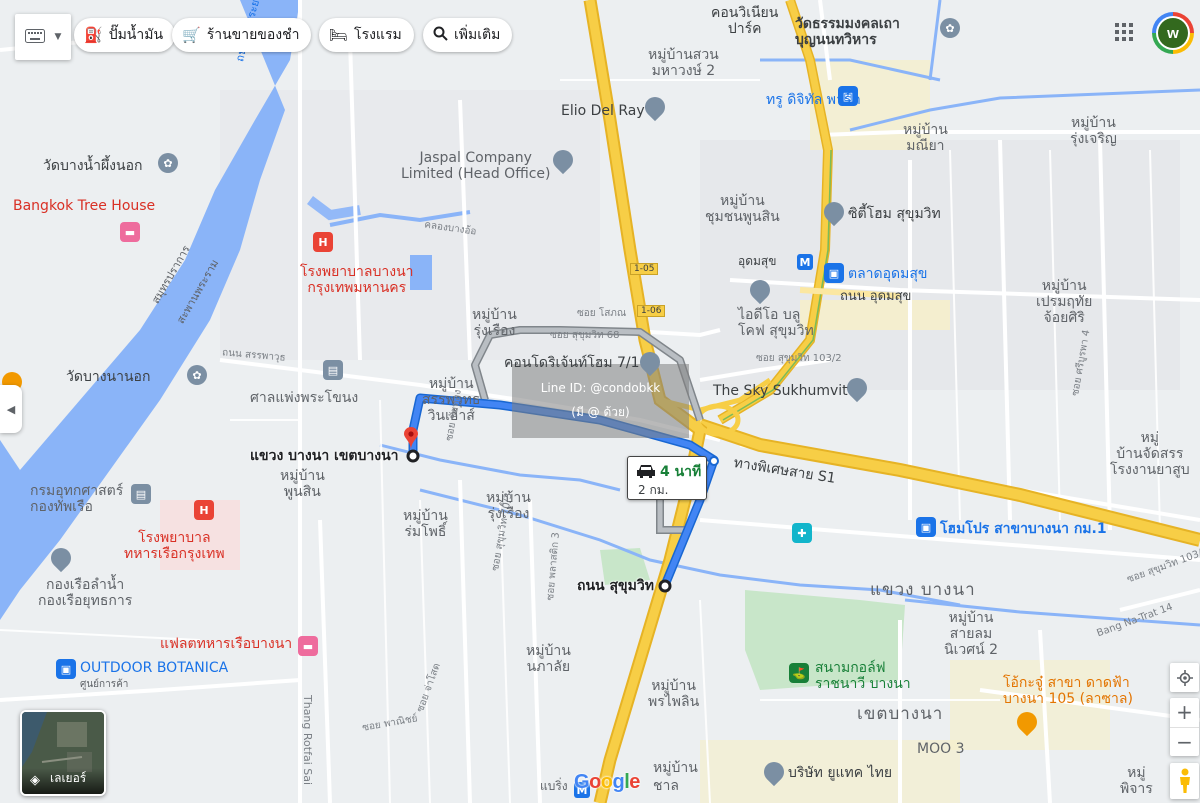  Describe the element at coordinates (307, 740) in the screenshot. I see `road-label: Thang Rotfai Sai` at that location.